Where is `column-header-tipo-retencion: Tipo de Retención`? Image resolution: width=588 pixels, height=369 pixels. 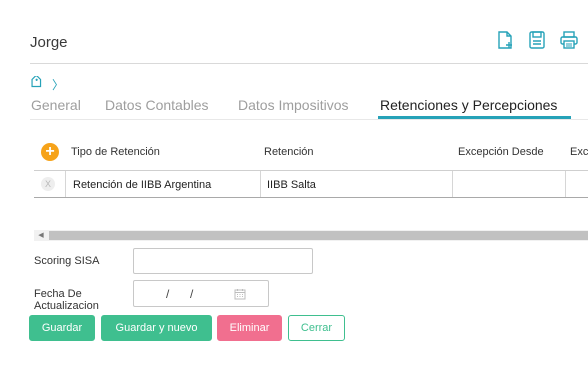 column-header-tipo-retencion: Tipo de Retención is located at coordinates (115, 152).